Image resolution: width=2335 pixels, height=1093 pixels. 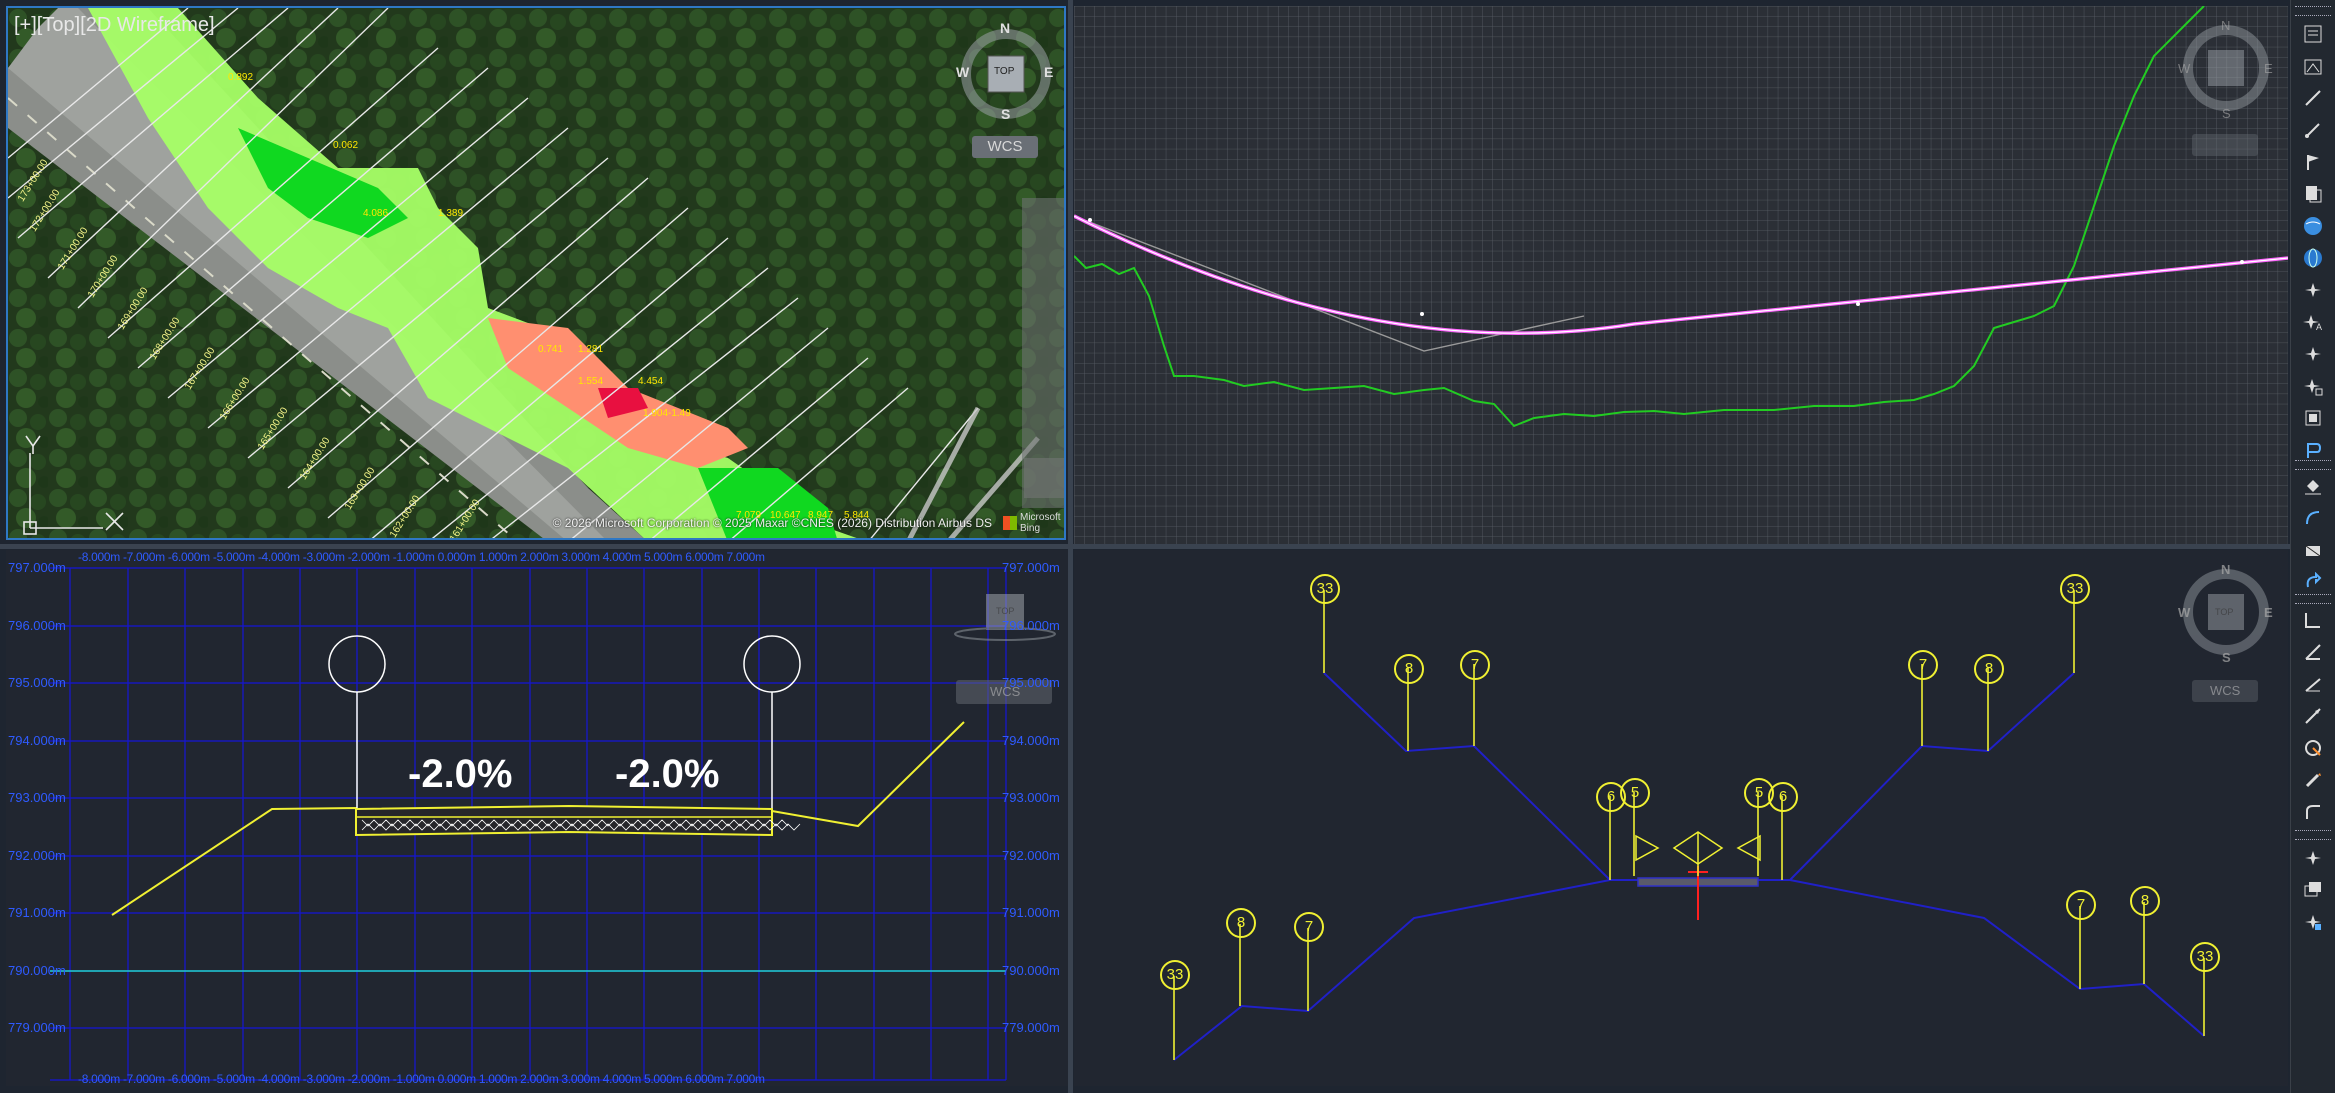 I want to click on bing-logo: Microsoft Bing, so click(x=1032, y=523).